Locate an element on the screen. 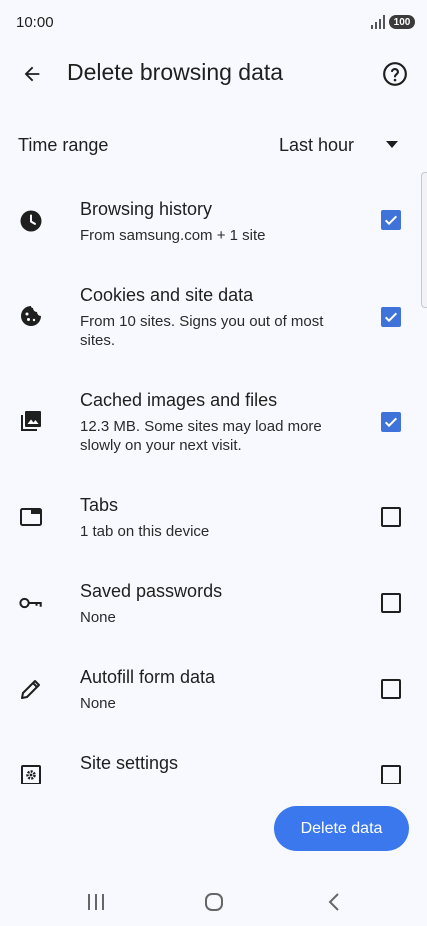 Image resolution: width=427 pixels, height=926 pixels. recent-apps-button is located at coordinates (96, 902).